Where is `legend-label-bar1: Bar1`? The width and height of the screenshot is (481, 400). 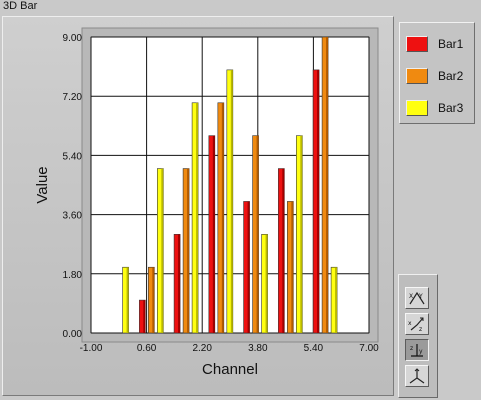
legend-label-bar1: Bar1 is located at coordinates (451, 44).